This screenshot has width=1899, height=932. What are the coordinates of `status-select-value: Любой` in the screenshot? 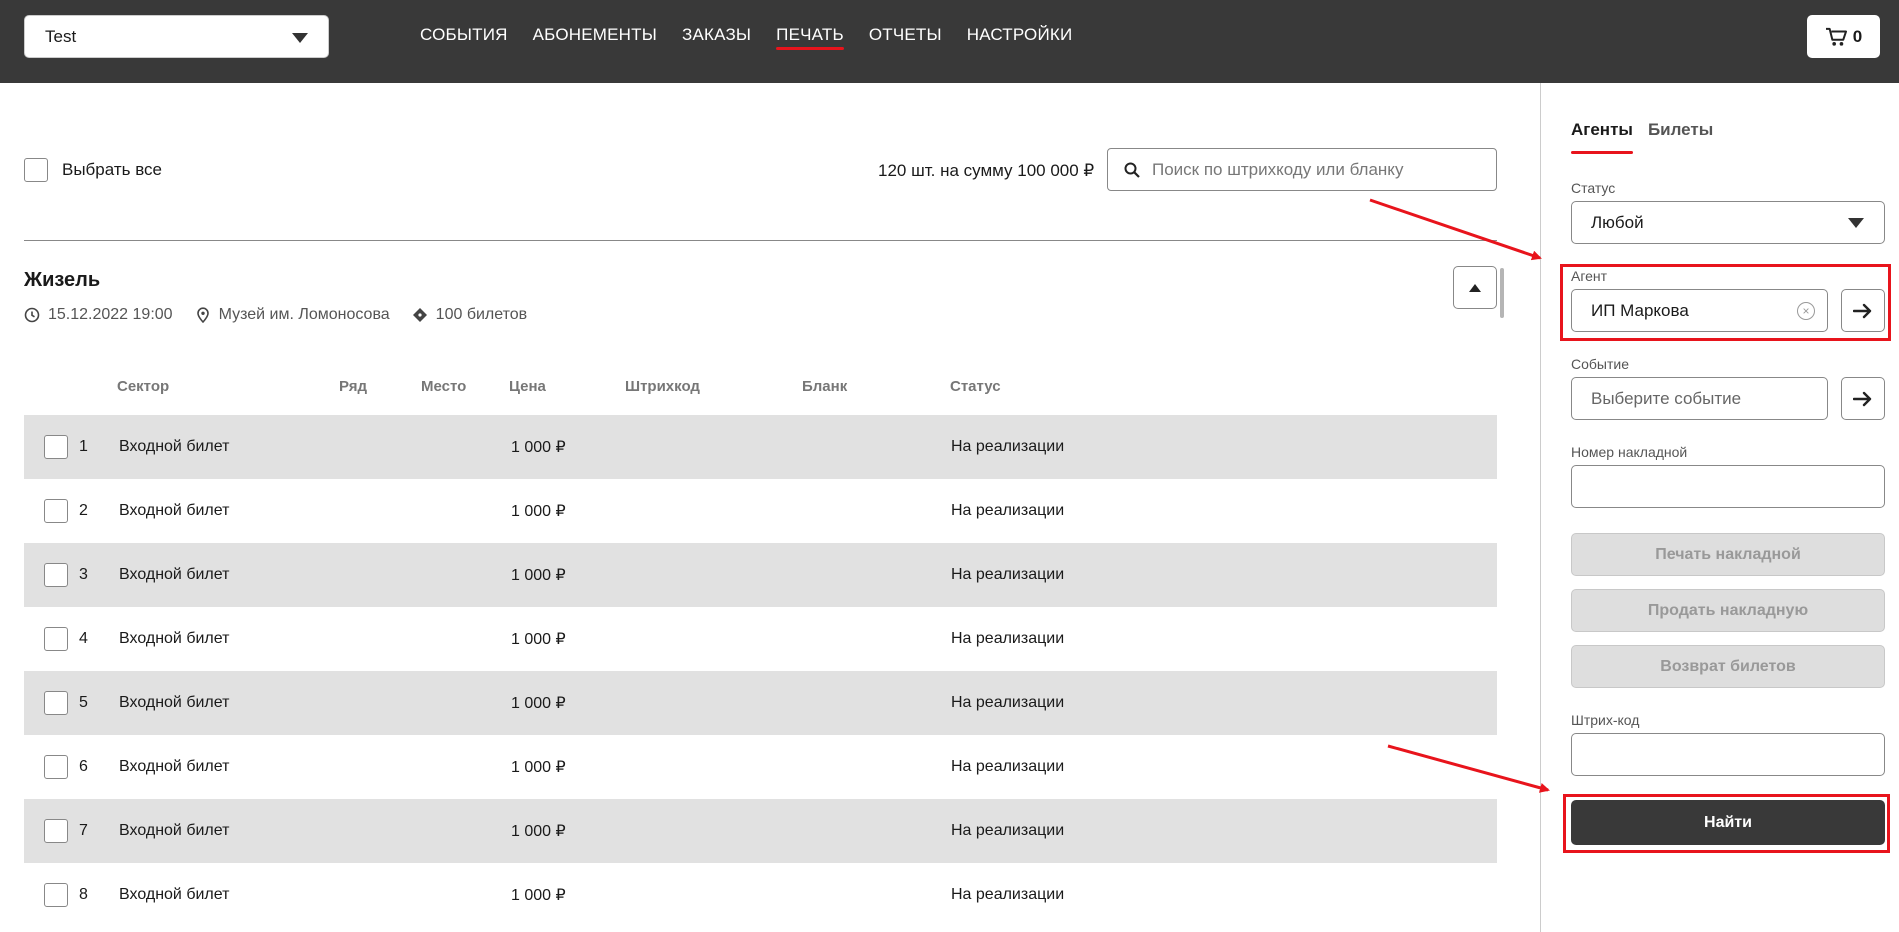 It's located at (1617, 222).